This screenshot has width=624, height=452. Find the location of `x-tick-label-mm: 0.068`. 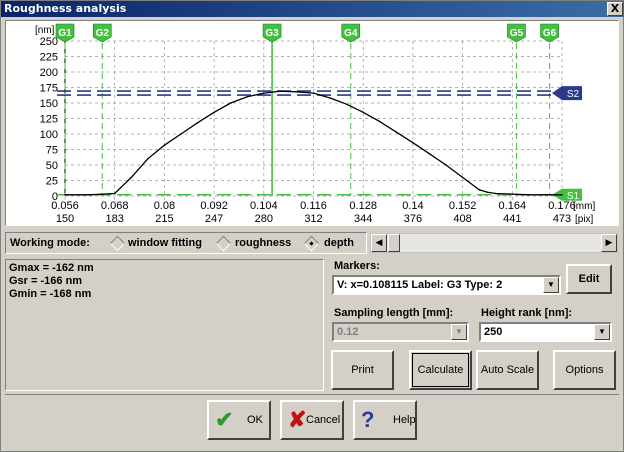

x-tick-label-mm: 0.068 is located at coordinates (115, 206).